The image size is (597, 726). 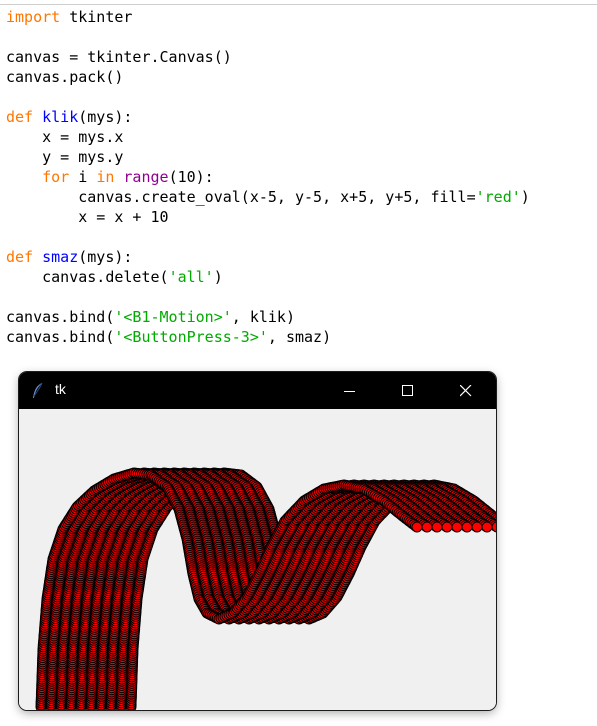 I want to click on window-titlebar: tk, so click(x=257, y=390).